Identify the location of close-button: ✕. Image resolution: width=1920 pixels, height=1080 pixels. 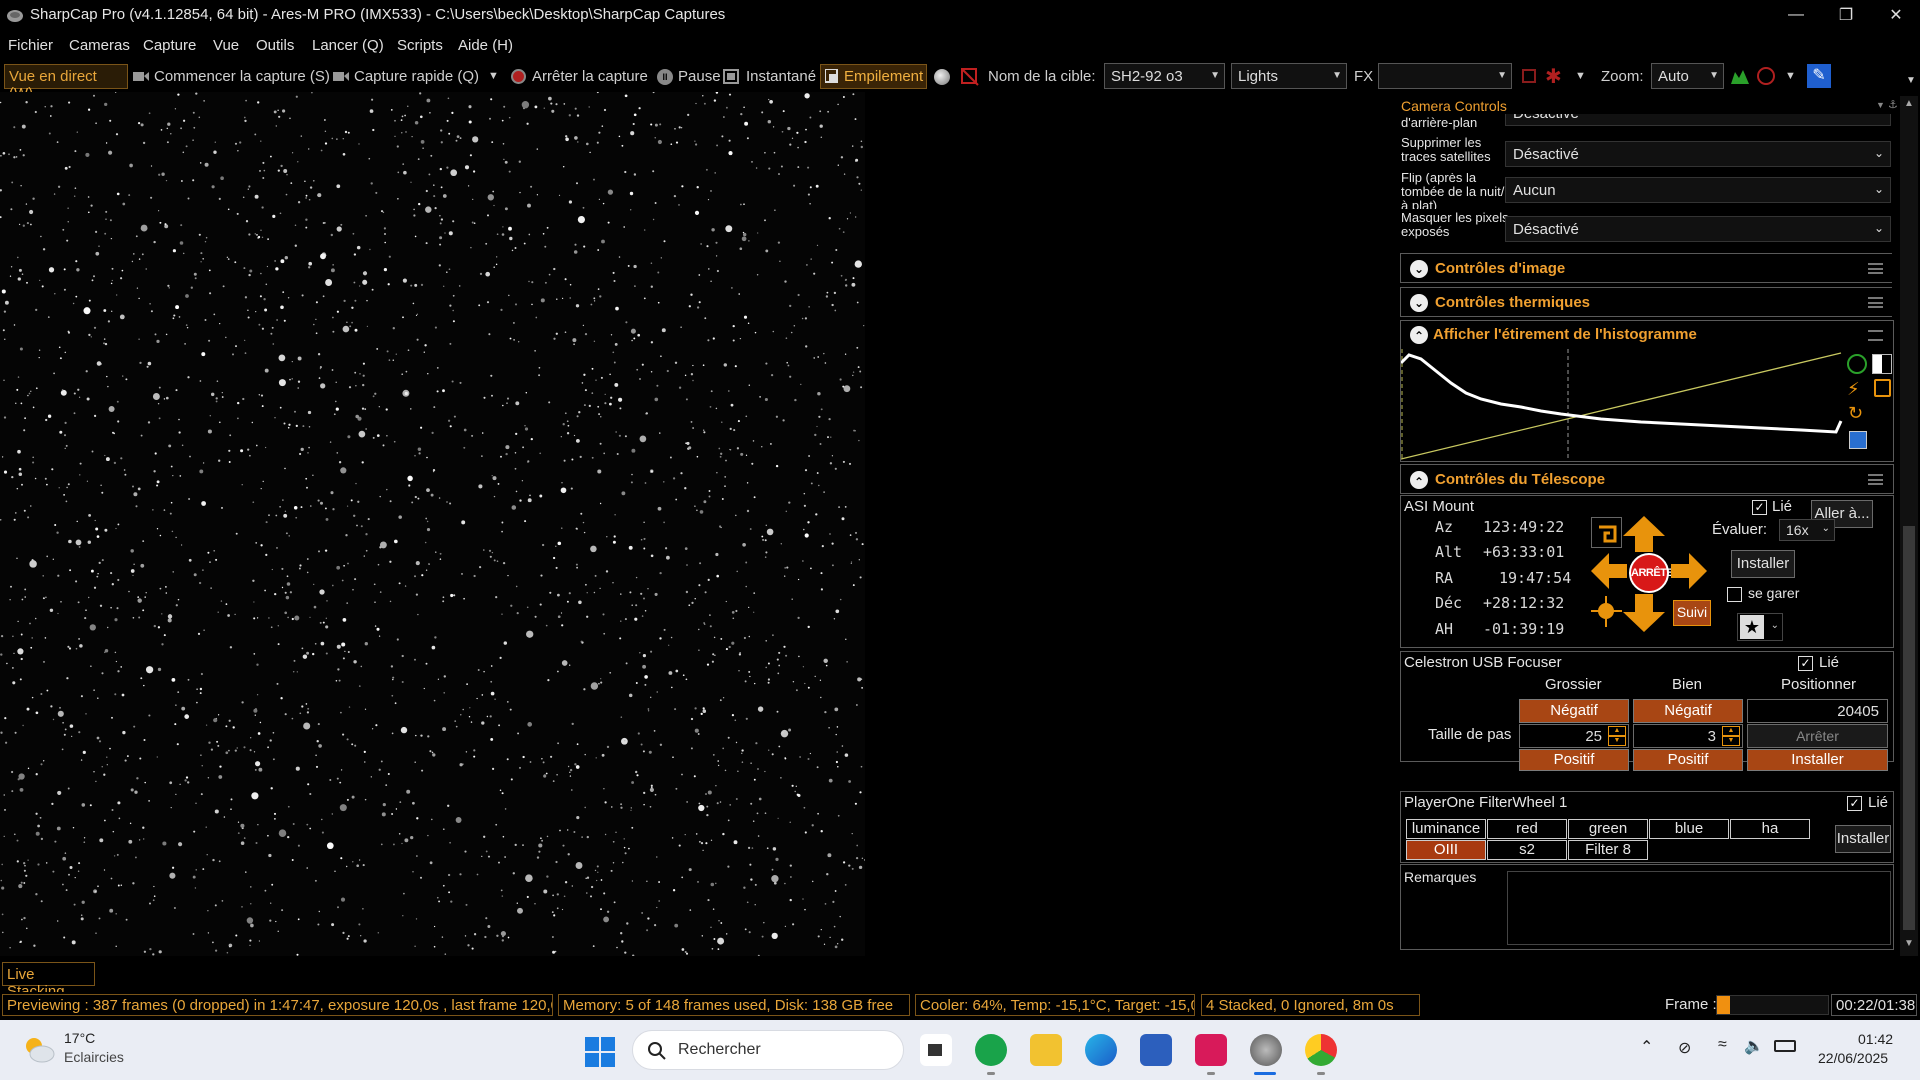
(1896, 15).